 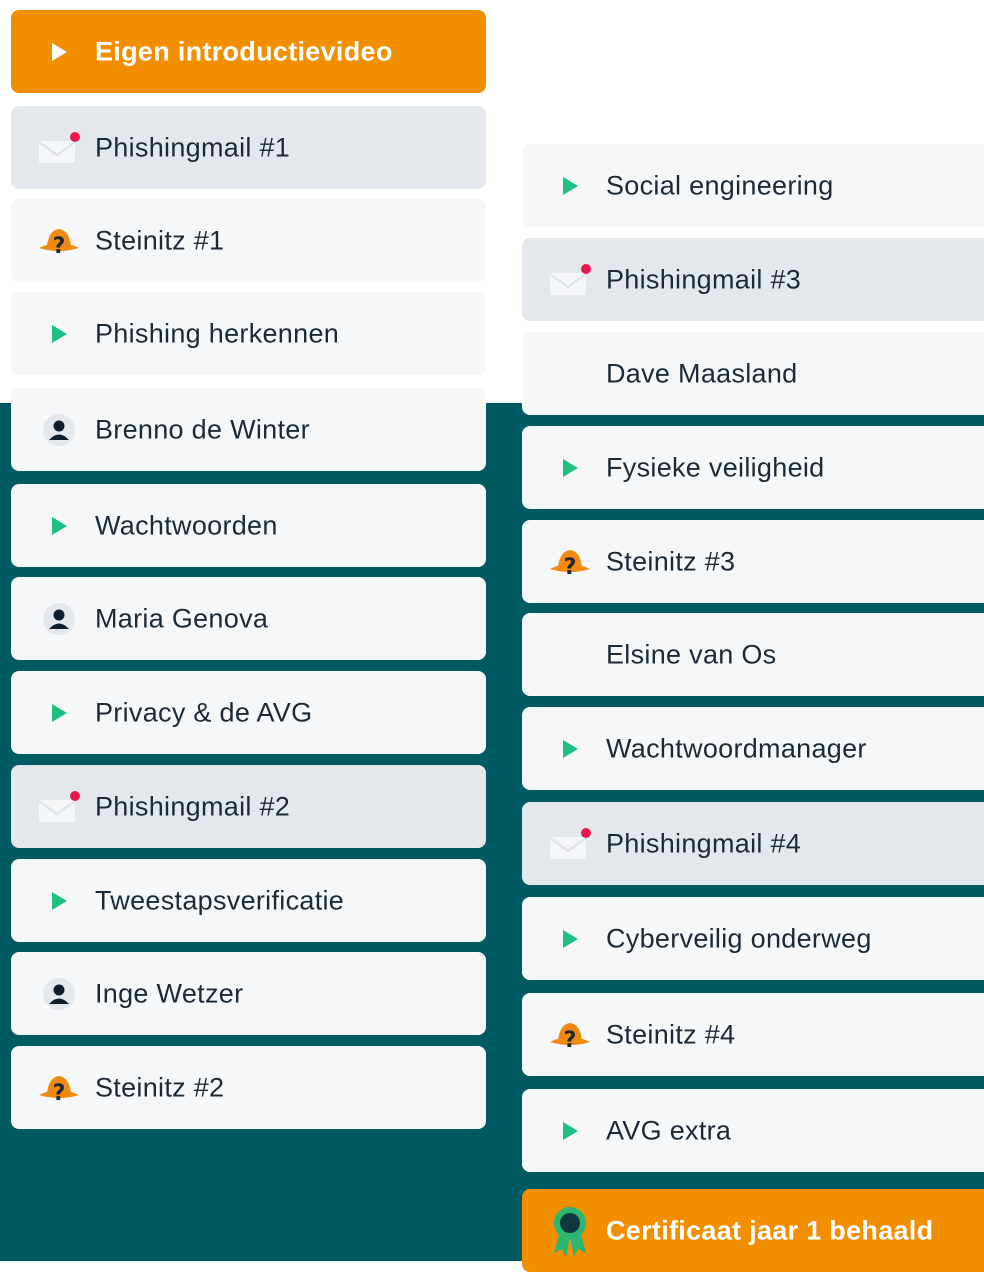 I want to click on module-card-wachtwoorden: Wachtwoorden, so click(x=248, y=525).